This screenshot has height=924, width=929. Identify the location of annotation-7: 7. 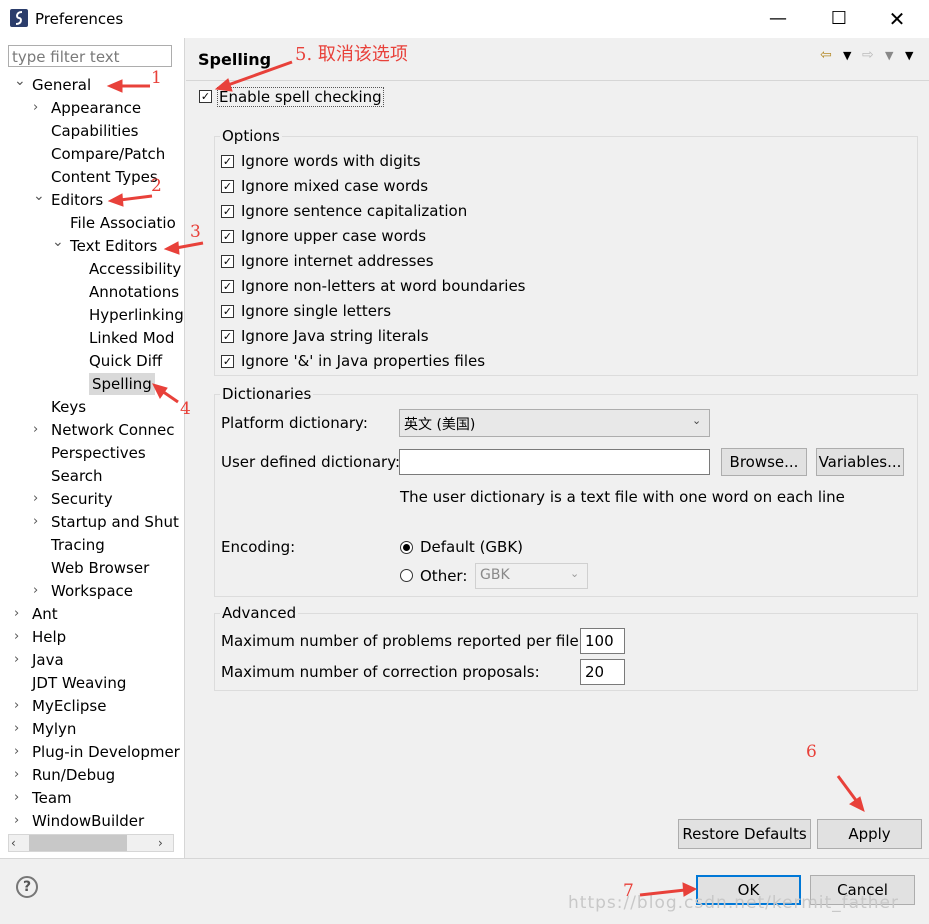
(628, 891).